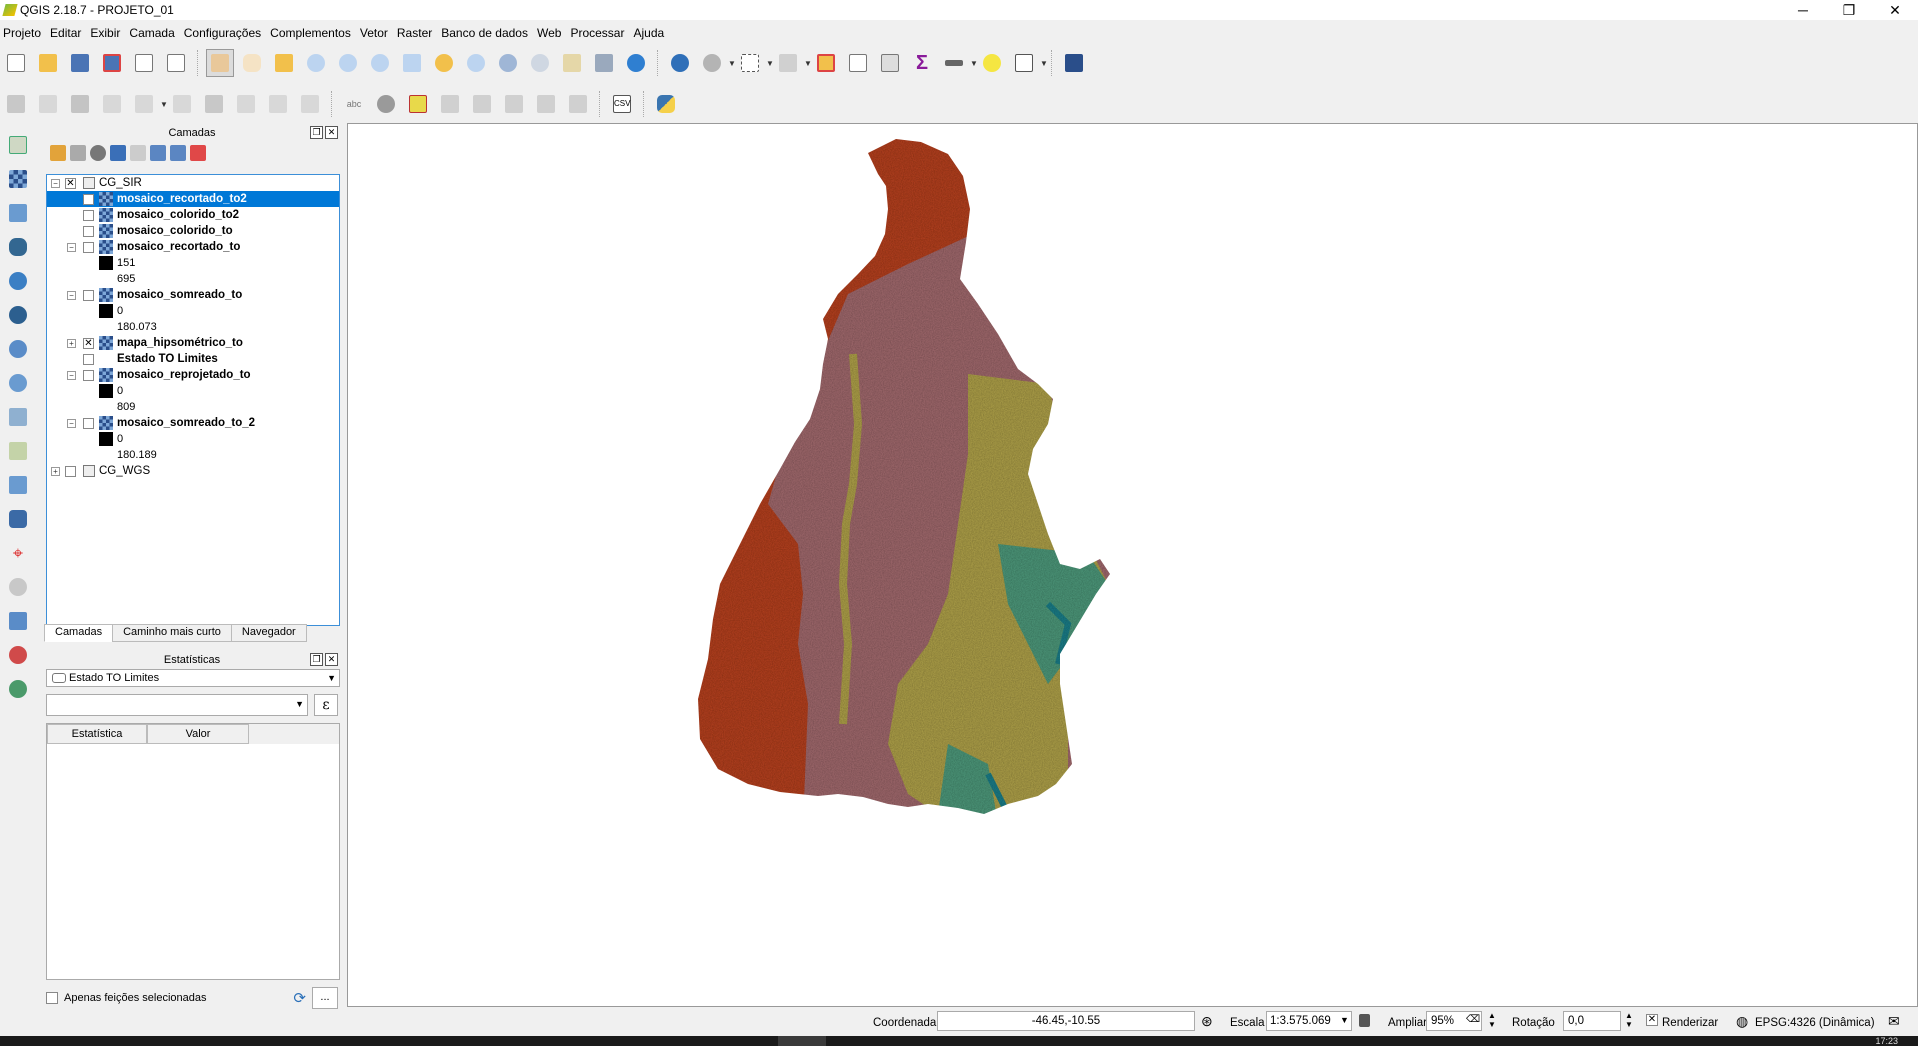 This screenshot has height=1046, width=1918. I want to click on add-raster-layer-button, so click(18, 179).